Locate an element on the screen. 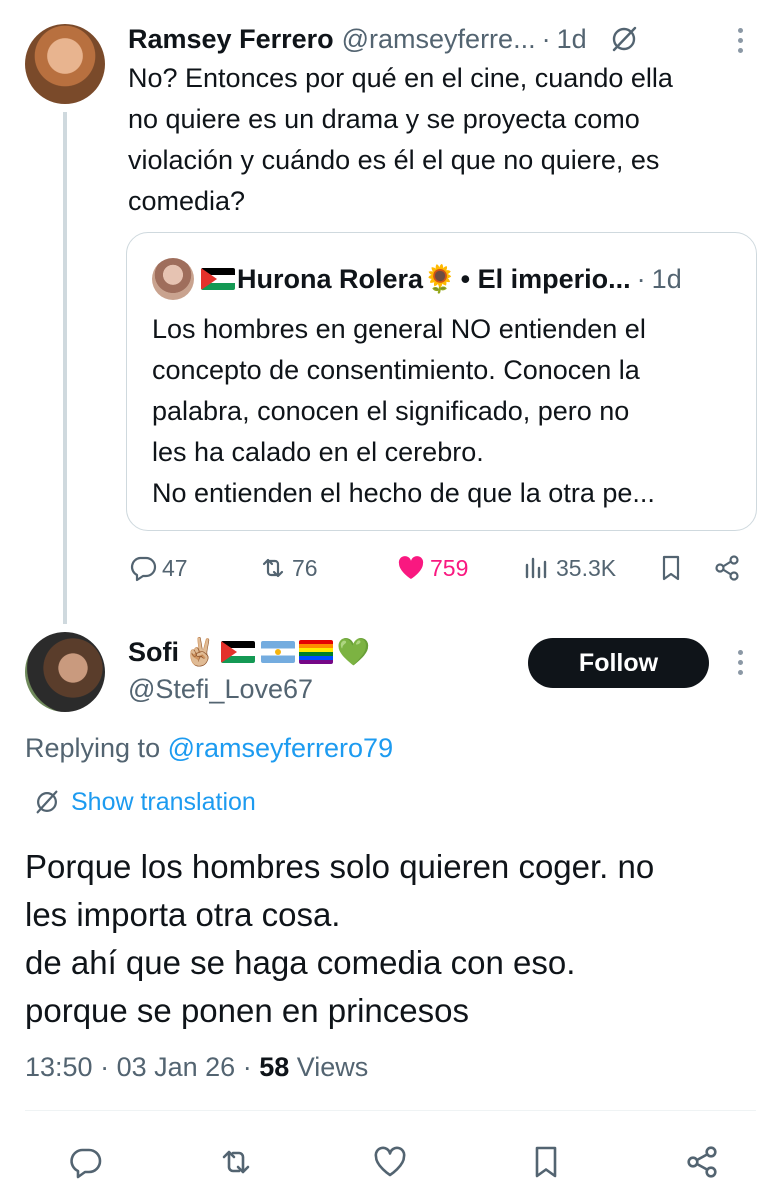 Image resolution: width=781 pixels, height=1200 pixels. parent-action-bar: 47 76 759 35.3K is located at coordinates (443, 568).